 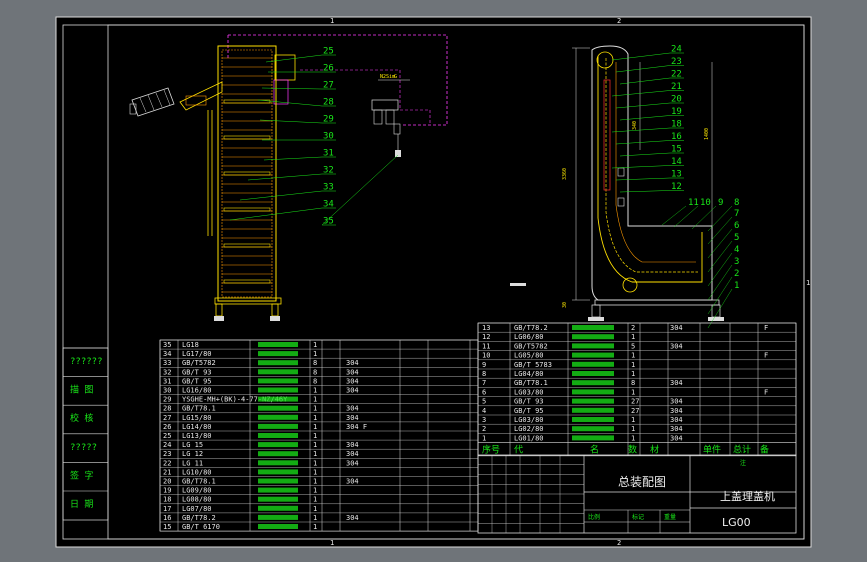 What do you see at coordinates (594, 450) in the screenshot?
I see `bom-header-cell: 名` at bounding box center [594, 450].